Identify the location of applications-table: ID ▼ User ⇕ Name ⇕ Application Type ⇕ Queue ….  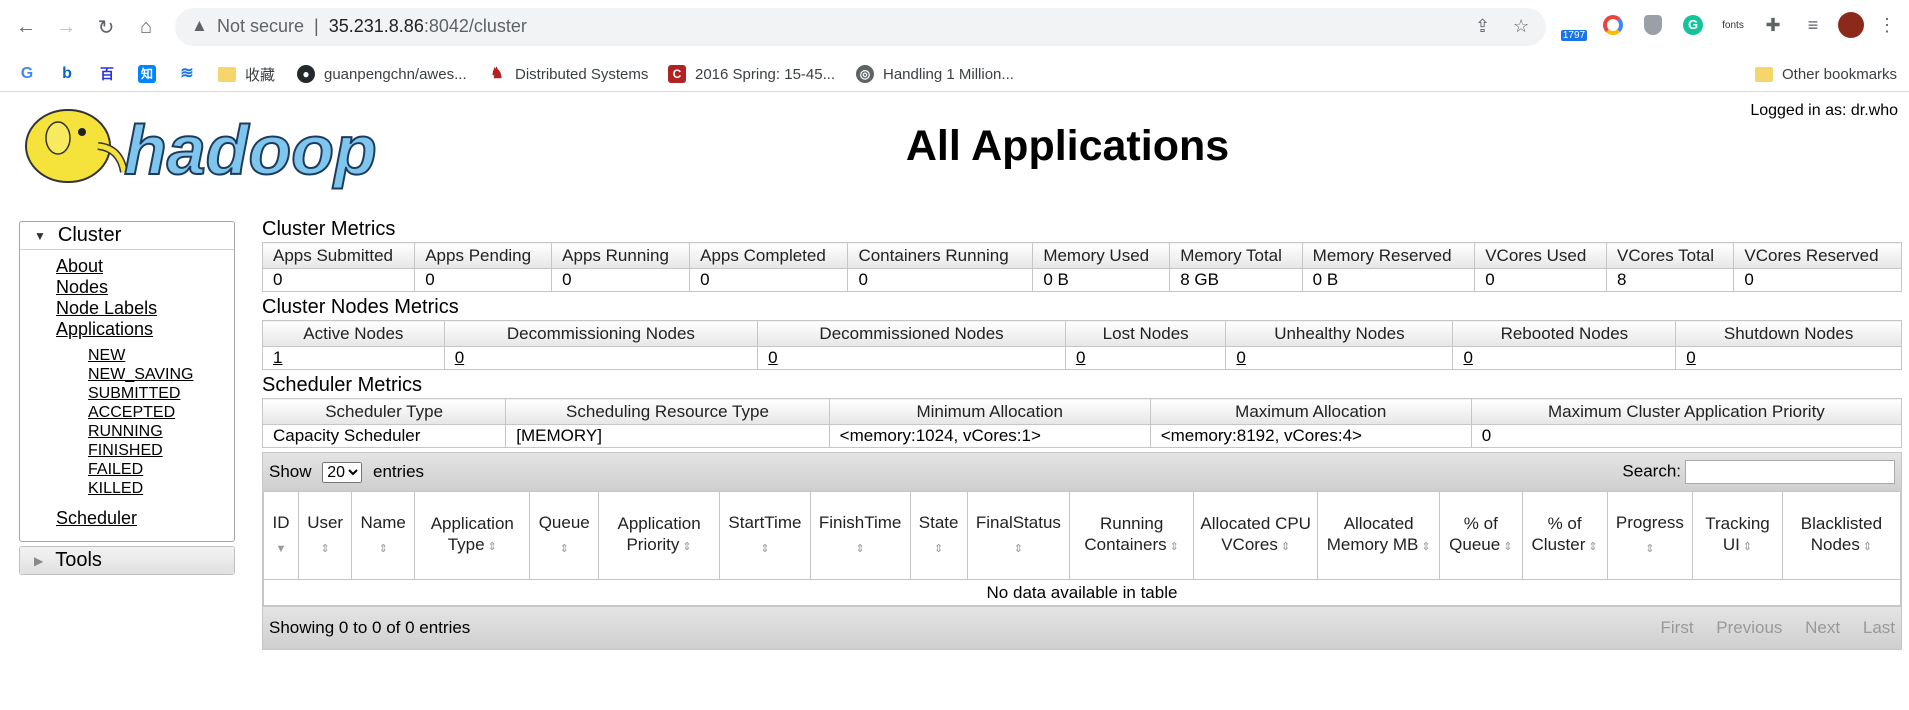
(1082, 548).